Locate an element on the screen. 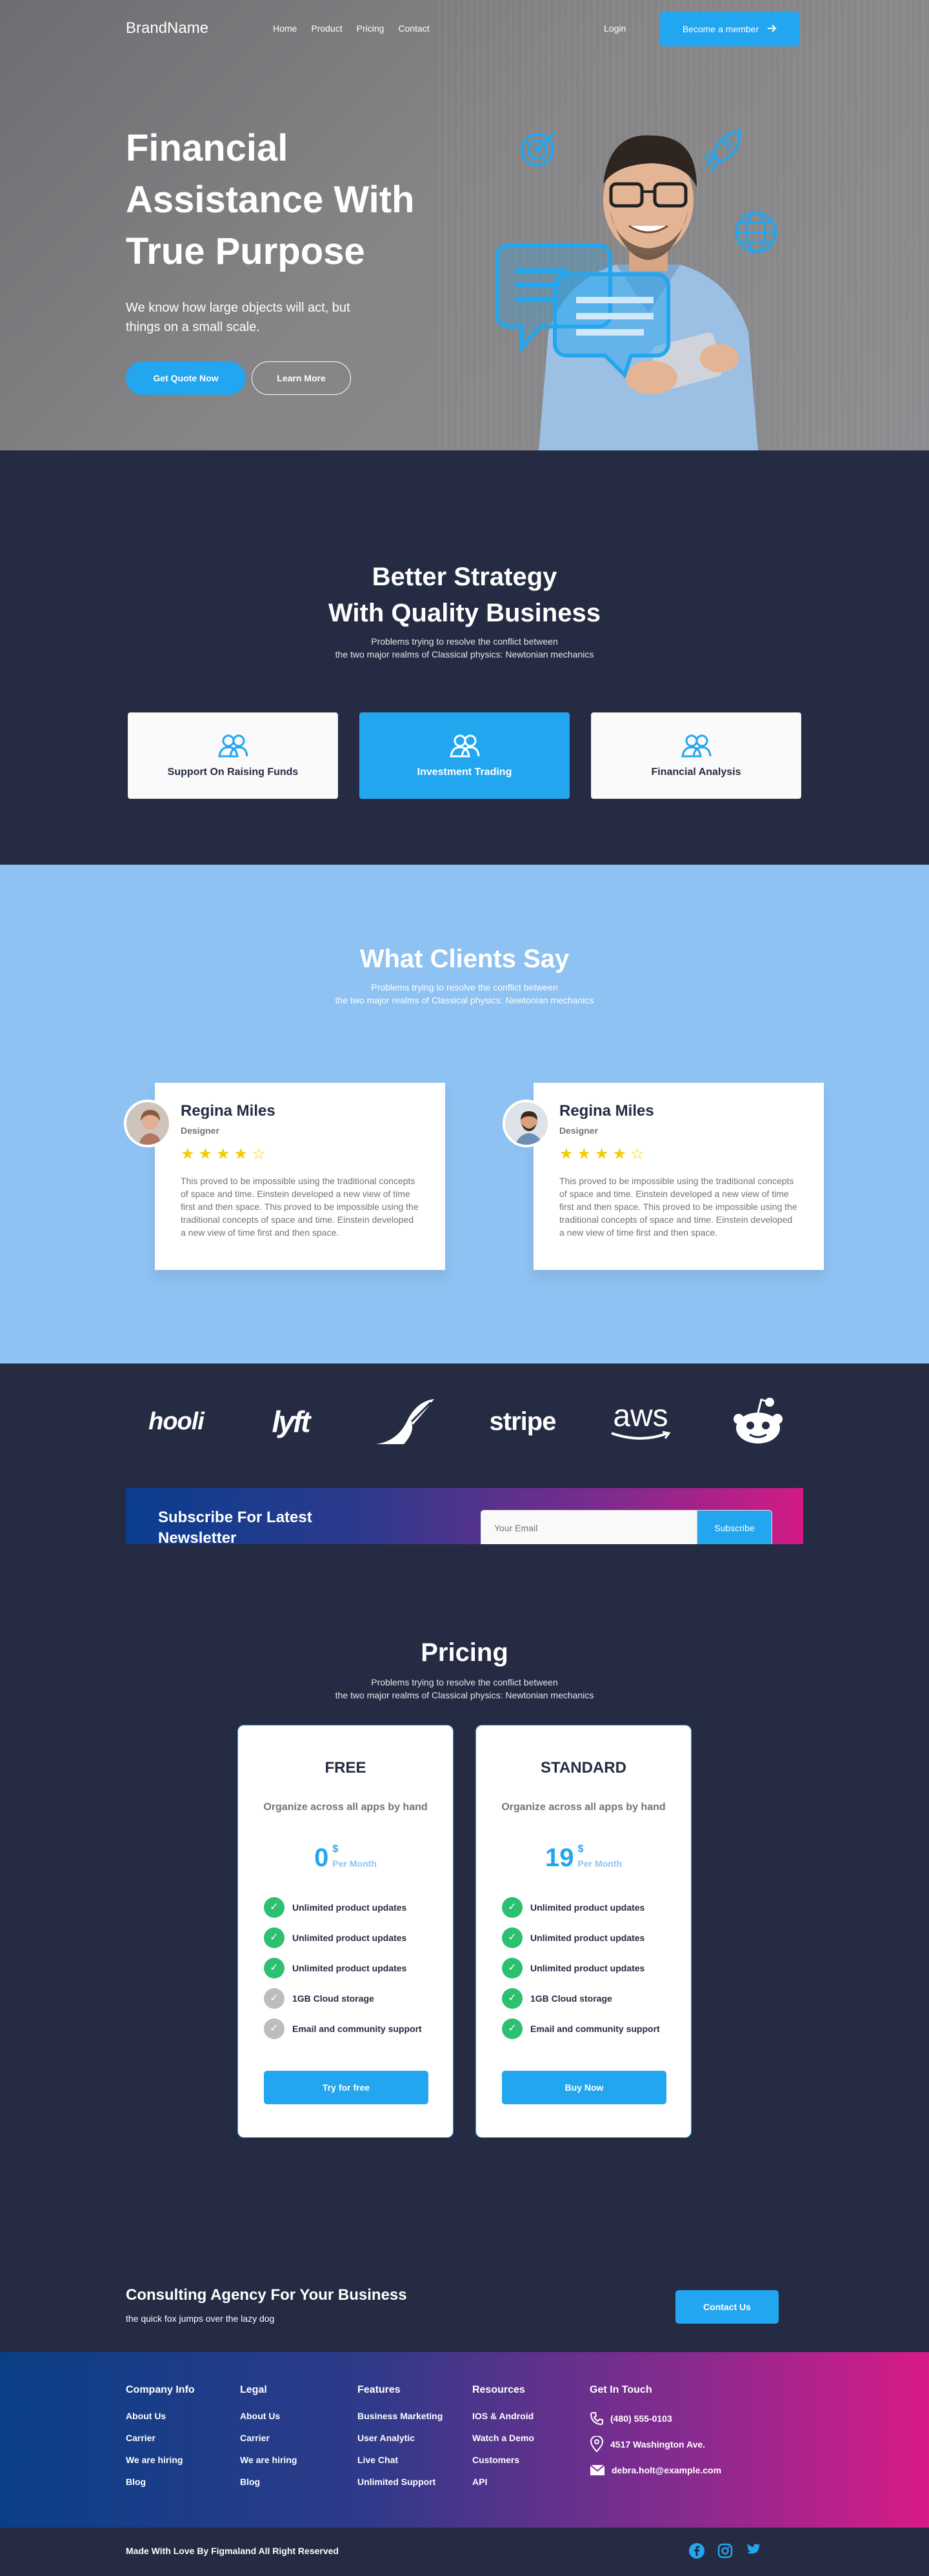 The image size is (929, 2576). feature-card-label: Investment Trading is located at coordinates (464, 772).